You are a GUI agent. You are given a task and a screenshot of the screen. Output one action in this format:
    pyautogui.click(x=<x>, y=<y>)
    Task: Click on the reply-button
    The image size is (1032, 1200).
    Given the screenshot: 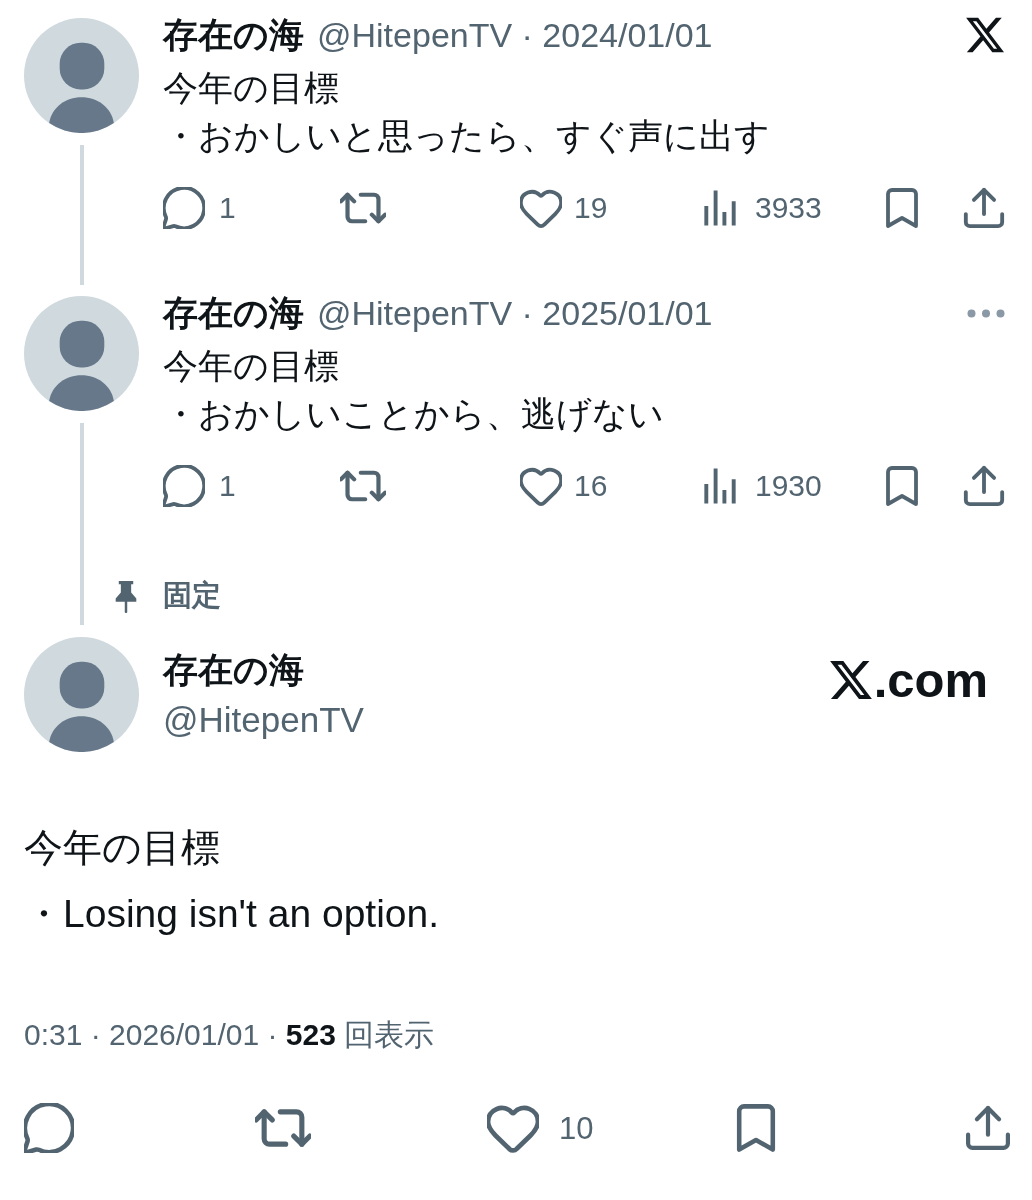 What is the action you would take?
    pyautogui.click(x=49, y=1128)
    